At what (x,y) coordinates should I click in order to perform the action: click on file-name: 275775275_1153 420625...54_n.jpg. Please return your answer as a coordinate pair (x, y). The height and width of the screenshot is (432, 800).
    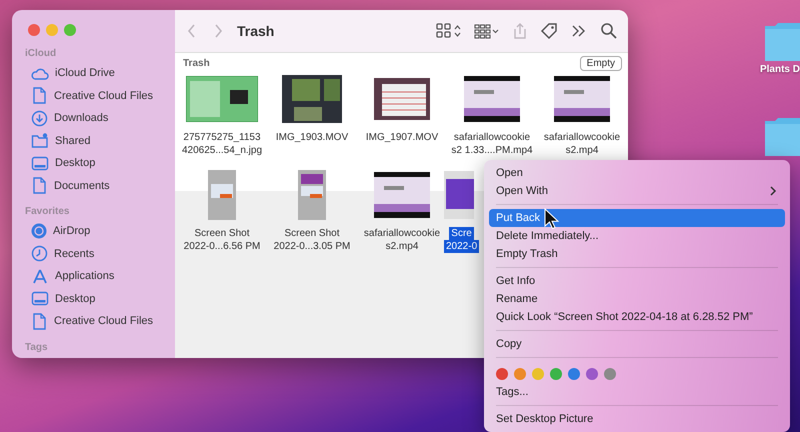
    Looking at the image, I should click on (222, 144).